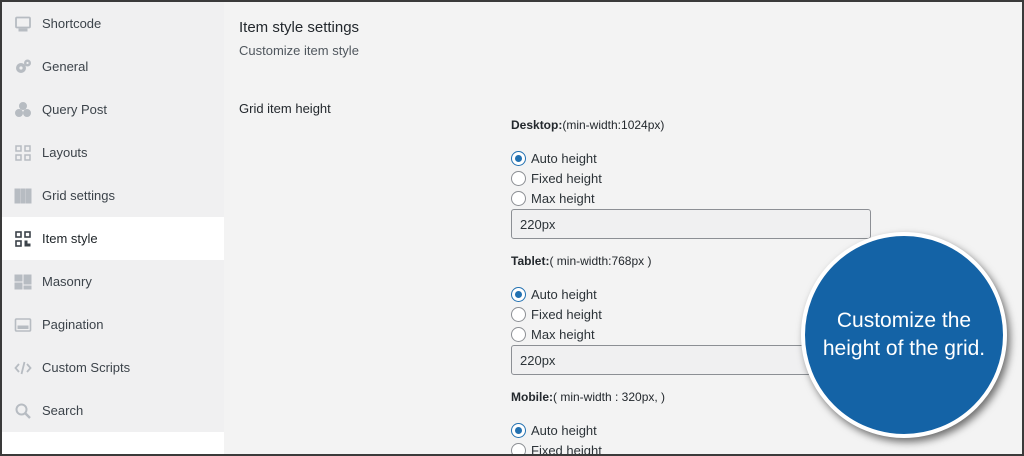 This screenshot has width=1024, height=456. Describe the element at coordinates (691, 224) in the screenshot. I see `desktop-height-input: 220px` at that location.